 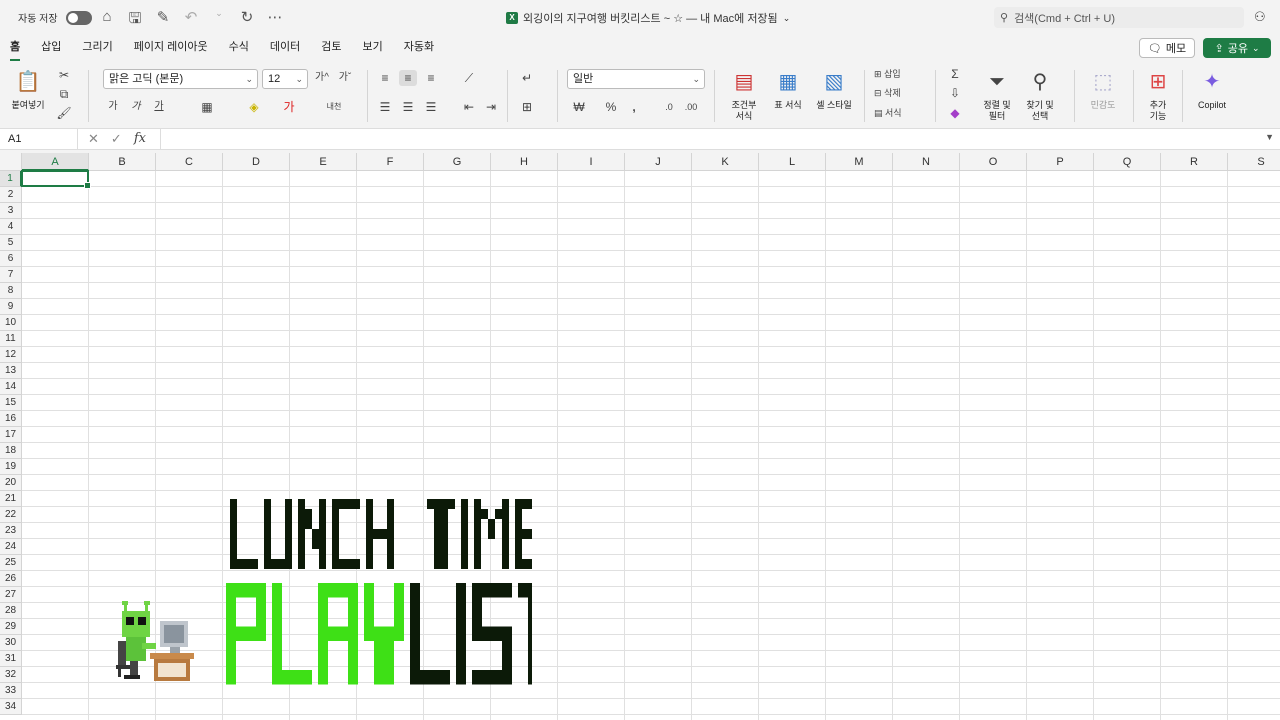 I want to click on align-middle-icon: ≡, so click(x=408, y=78).